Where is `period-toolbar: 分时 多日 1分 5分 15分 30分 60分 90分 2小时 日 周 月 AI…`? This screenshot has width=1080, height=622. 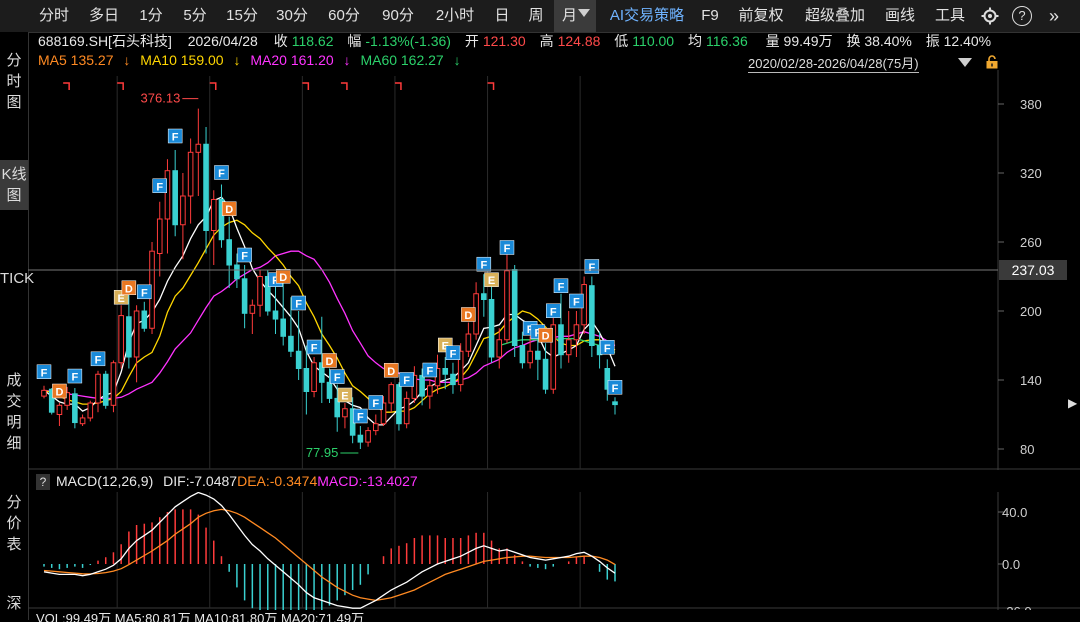
period-toolbar: 分时 多日 1分 5分 15分 30分 60分 90分 2小时 日 周 月 AI… is located at coordinates (540, 16).